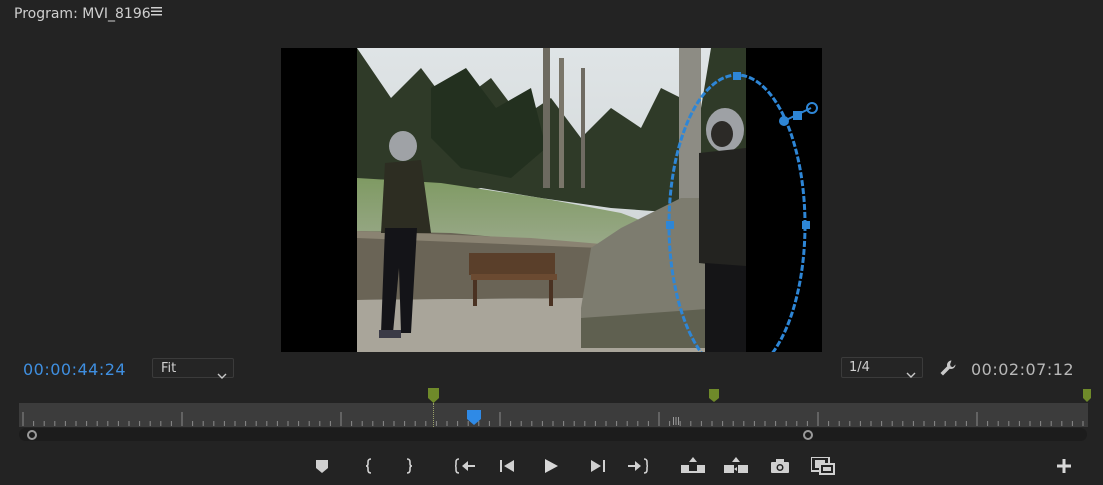  I want to click on add-marker-button, so click(322, 466).